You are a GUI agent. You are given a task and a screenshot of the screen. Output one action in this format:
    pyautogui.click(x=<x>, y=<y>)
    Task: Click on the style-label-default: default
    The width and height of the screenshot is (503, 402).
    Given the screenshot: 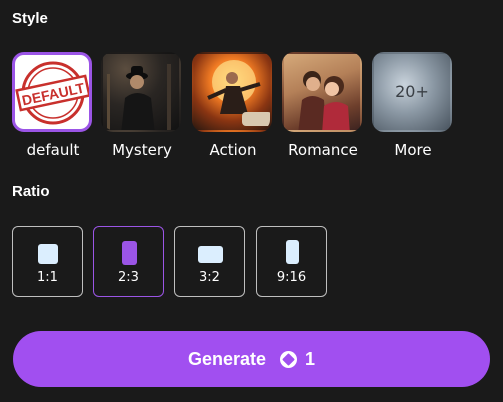 What is the action you would take?
    pyautogui.click(x=53, y=150)
    